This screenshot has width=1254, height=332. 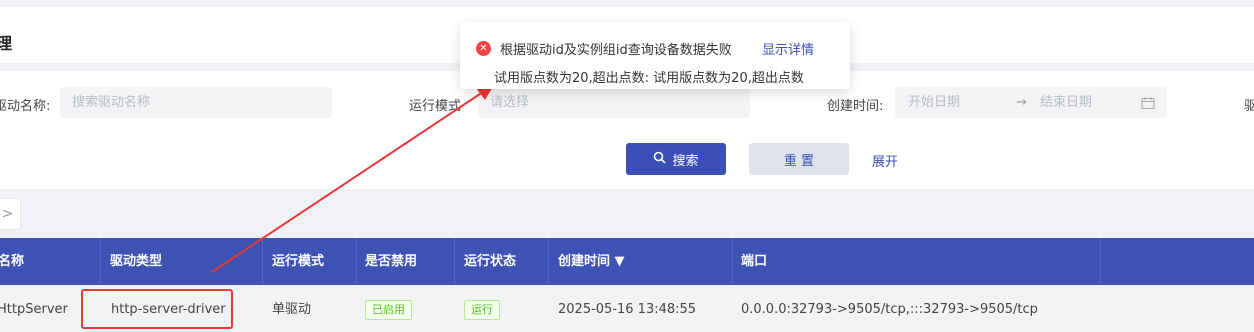 I want to click on search-button-label: 搜索, so click(x=685, y=161).